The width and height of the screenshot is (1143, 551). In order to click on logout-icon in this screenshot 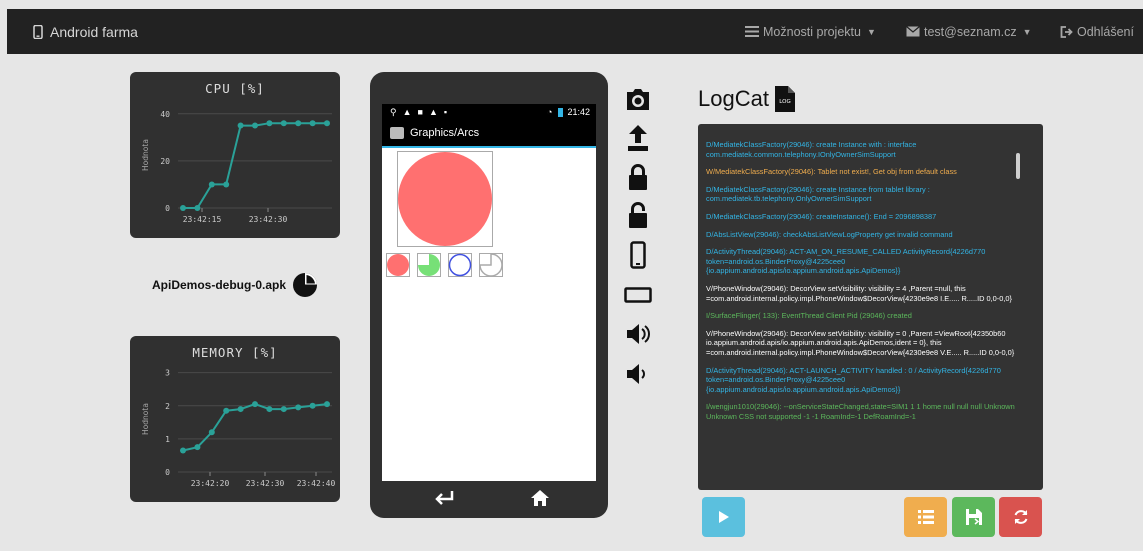, I will do `click(1066, 31)`.